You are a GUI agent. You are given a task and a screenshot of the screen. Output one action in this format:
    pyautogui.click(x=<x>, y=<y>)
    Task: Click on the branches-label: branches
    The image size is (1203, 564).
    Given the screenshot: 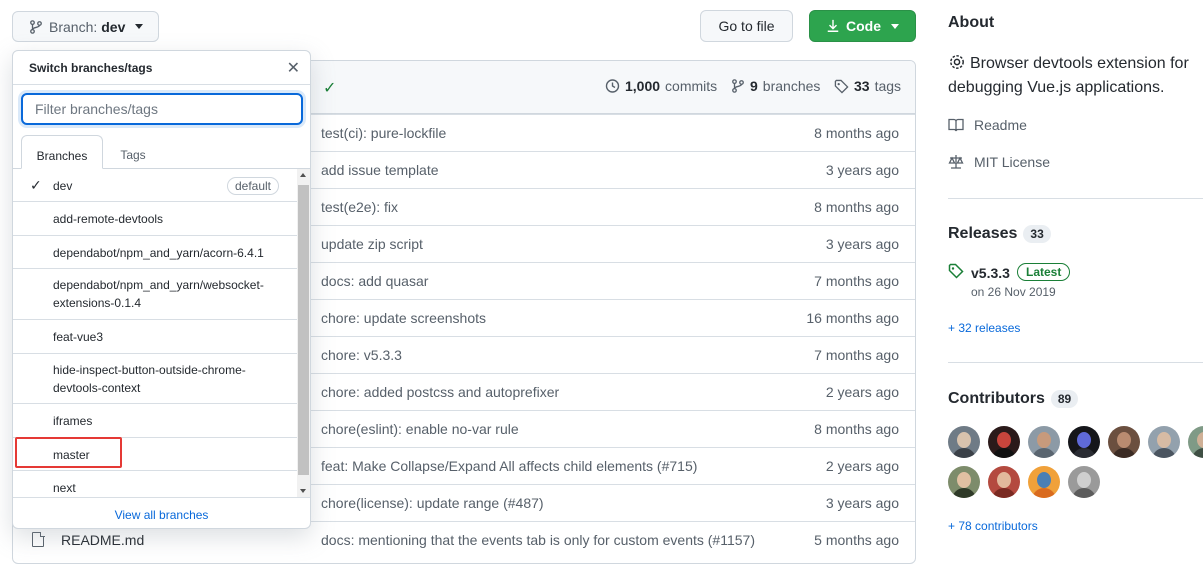 What is the action you would take?
    pyautogui.click(x=791, y=86)
    